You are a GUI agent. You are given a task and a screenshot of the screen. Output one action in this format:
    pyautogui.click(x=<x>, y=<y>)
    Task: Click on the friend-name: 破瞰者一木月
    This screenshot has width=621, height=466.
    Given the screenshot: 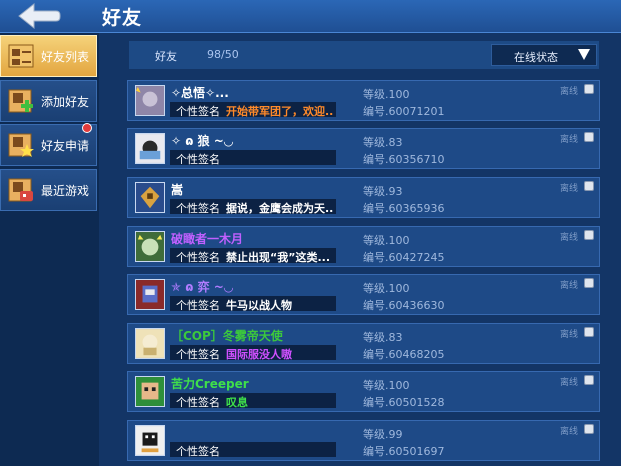 What is the action you would take?
    pyautogui.click(x=207, y=239)
    